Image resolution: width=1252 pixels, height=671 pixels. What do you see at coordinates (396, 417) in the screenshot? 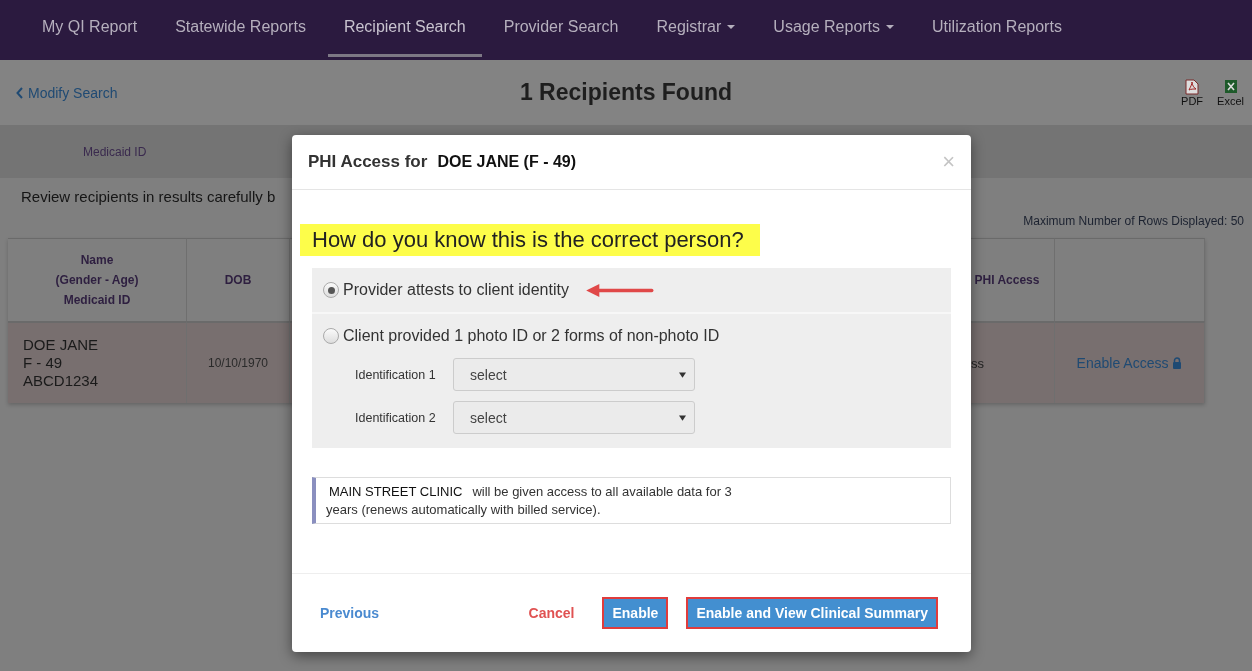
I see `field-label: Identification 2` at bounding box center [396, 417].